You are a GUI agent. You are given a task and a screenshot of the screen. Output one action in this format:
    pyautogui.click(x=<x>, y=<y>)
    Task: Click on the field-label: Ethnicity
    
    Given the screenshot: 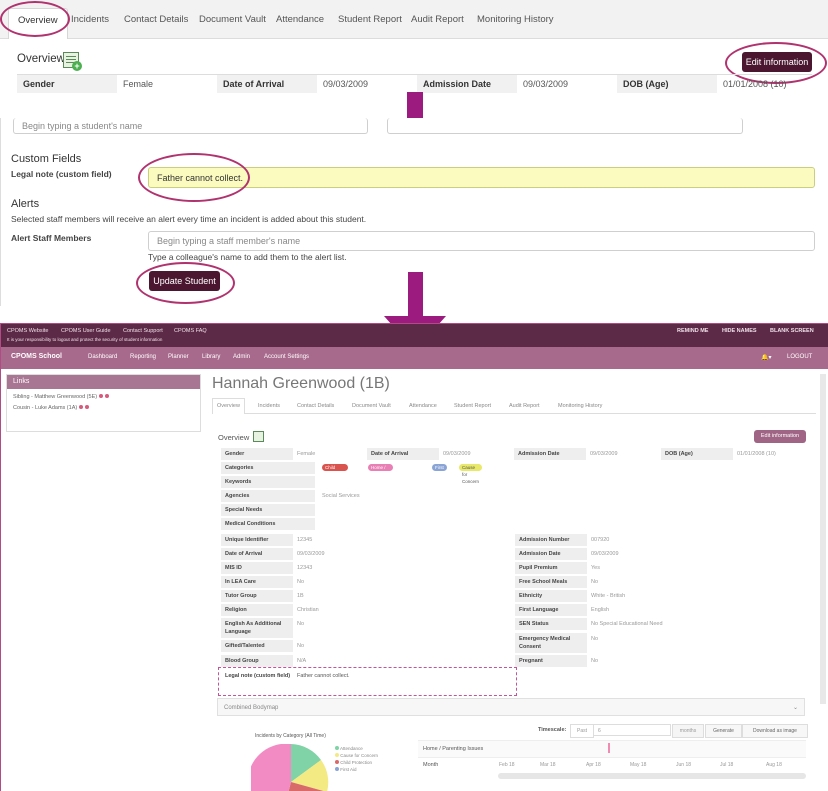 What is the action you would take?
    pyautogui.click(x=551, y=596)
    